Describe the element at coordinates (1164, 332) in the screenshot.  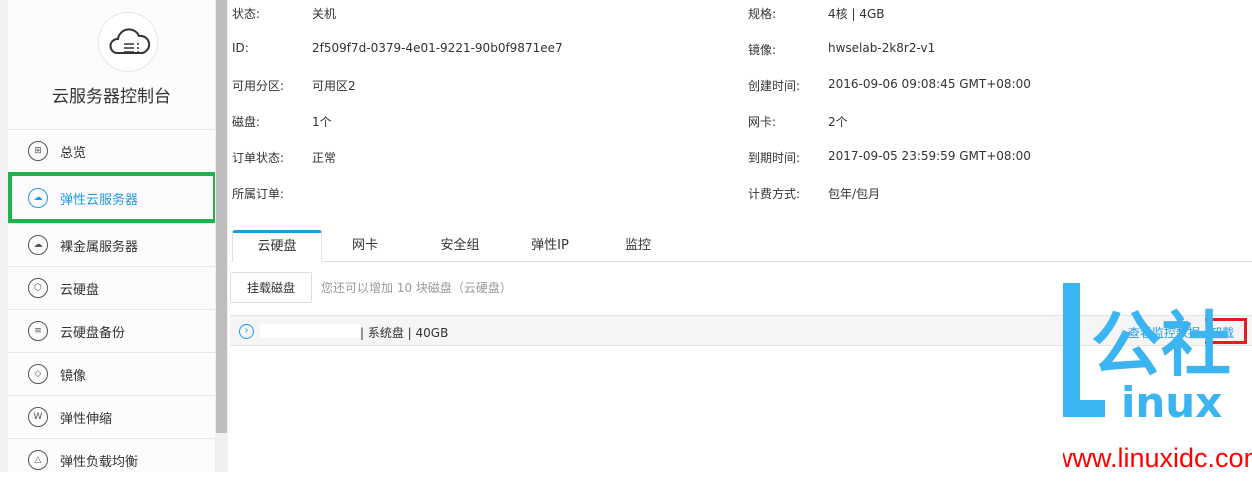
I see `view-monitor-link: 查看监控数据` at that location.